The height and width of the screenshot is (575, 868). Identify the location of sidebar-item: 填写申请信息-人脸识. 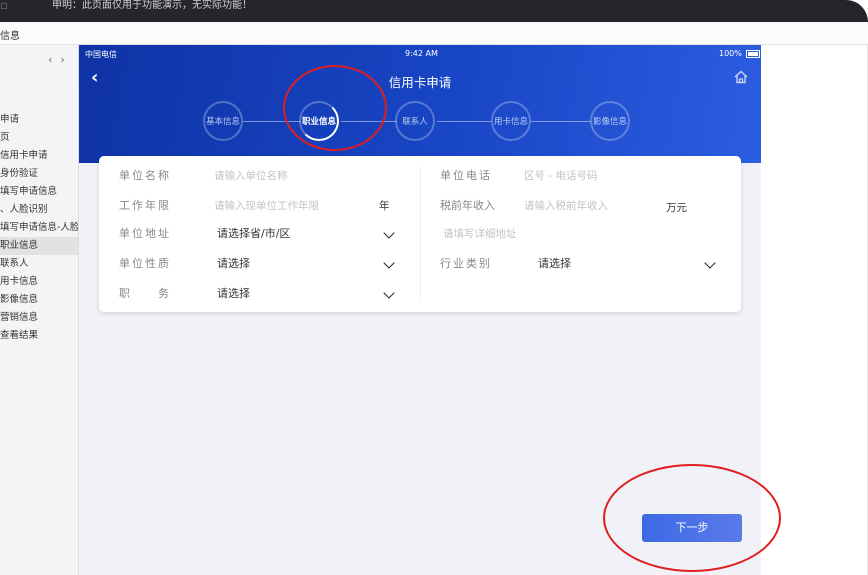
(39, 228).